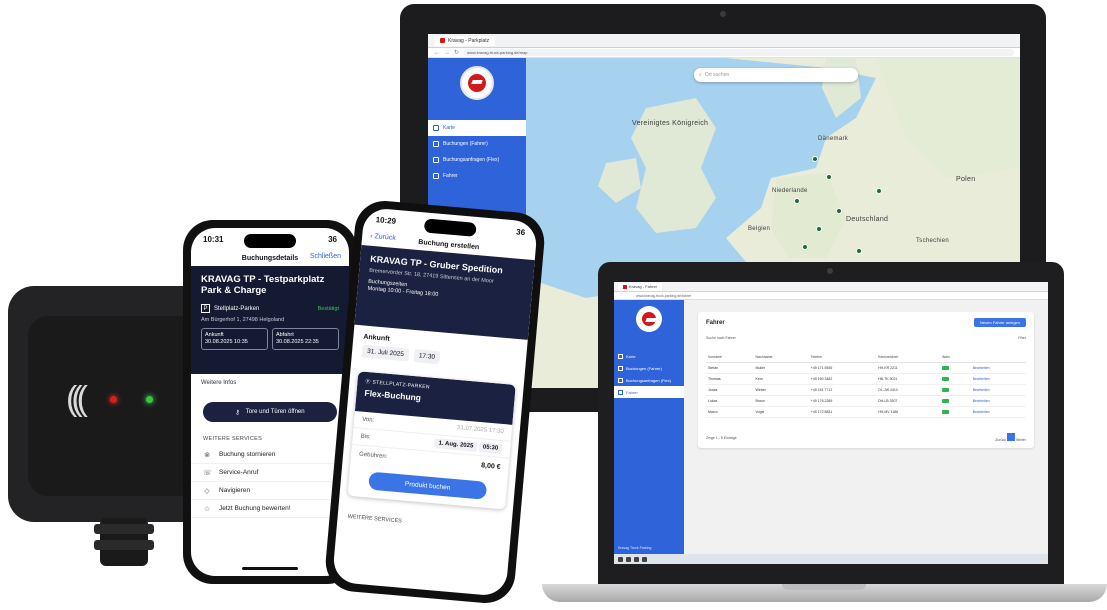  Describe the element at coordinates (437, 53) in the screenshot. I see `back-arrow-icon: ←` at that location.